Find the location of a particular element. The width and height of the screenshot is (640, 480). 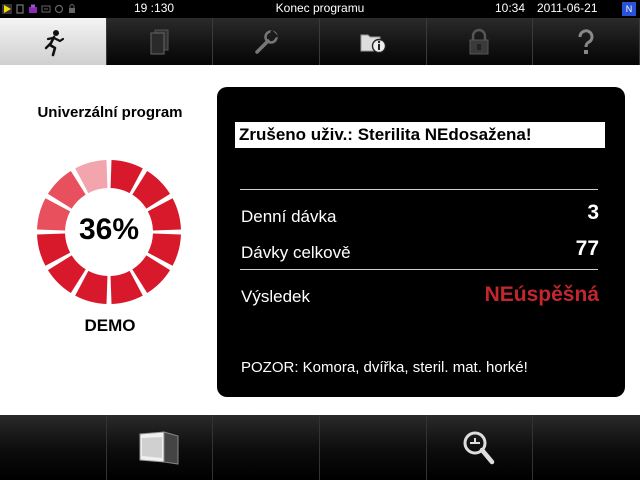

tab-program-run is located at coordinates (53, 41).